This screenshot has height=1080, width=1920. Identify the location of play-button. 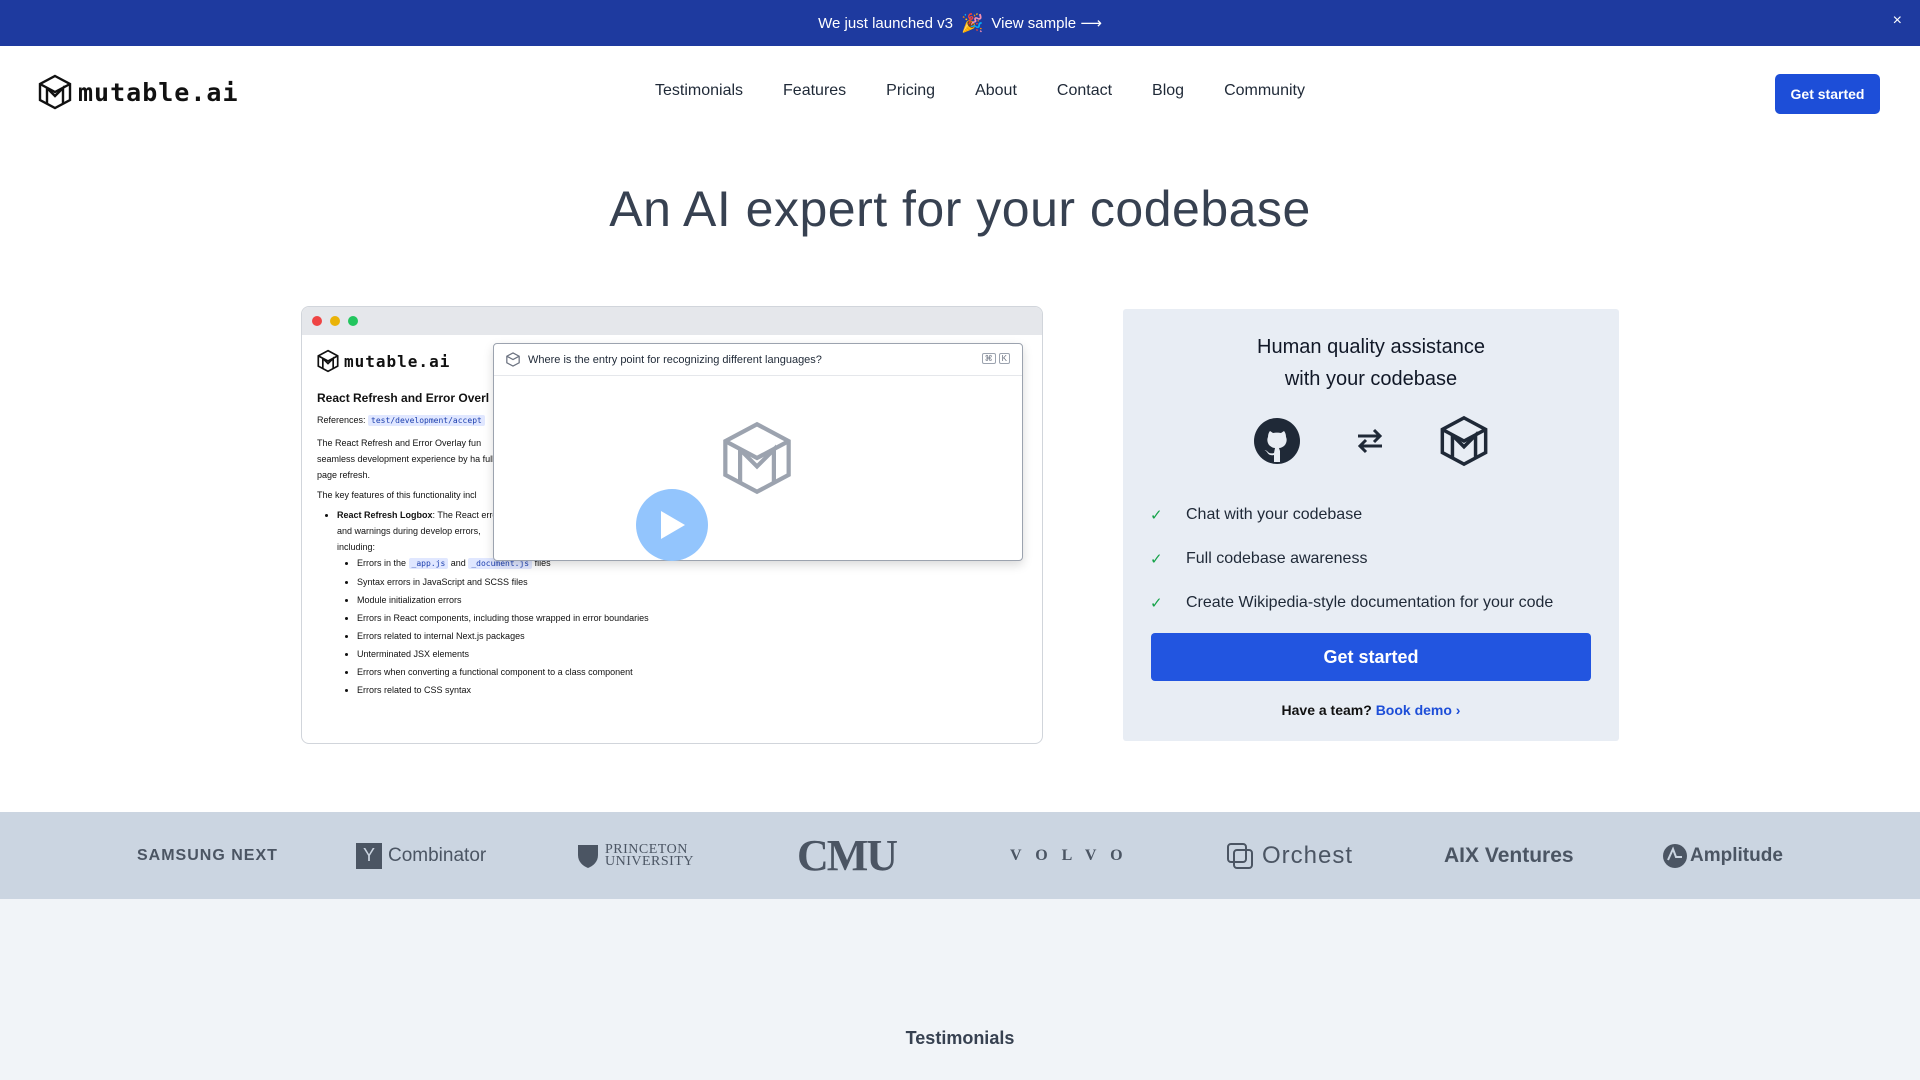
(672, 525).